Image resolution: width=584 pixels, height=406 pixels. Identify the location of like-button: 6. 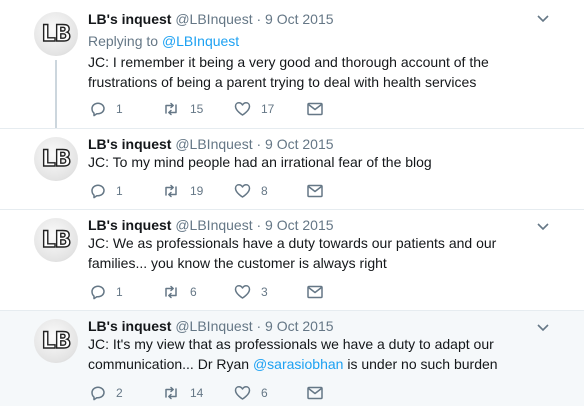
(251, 393).